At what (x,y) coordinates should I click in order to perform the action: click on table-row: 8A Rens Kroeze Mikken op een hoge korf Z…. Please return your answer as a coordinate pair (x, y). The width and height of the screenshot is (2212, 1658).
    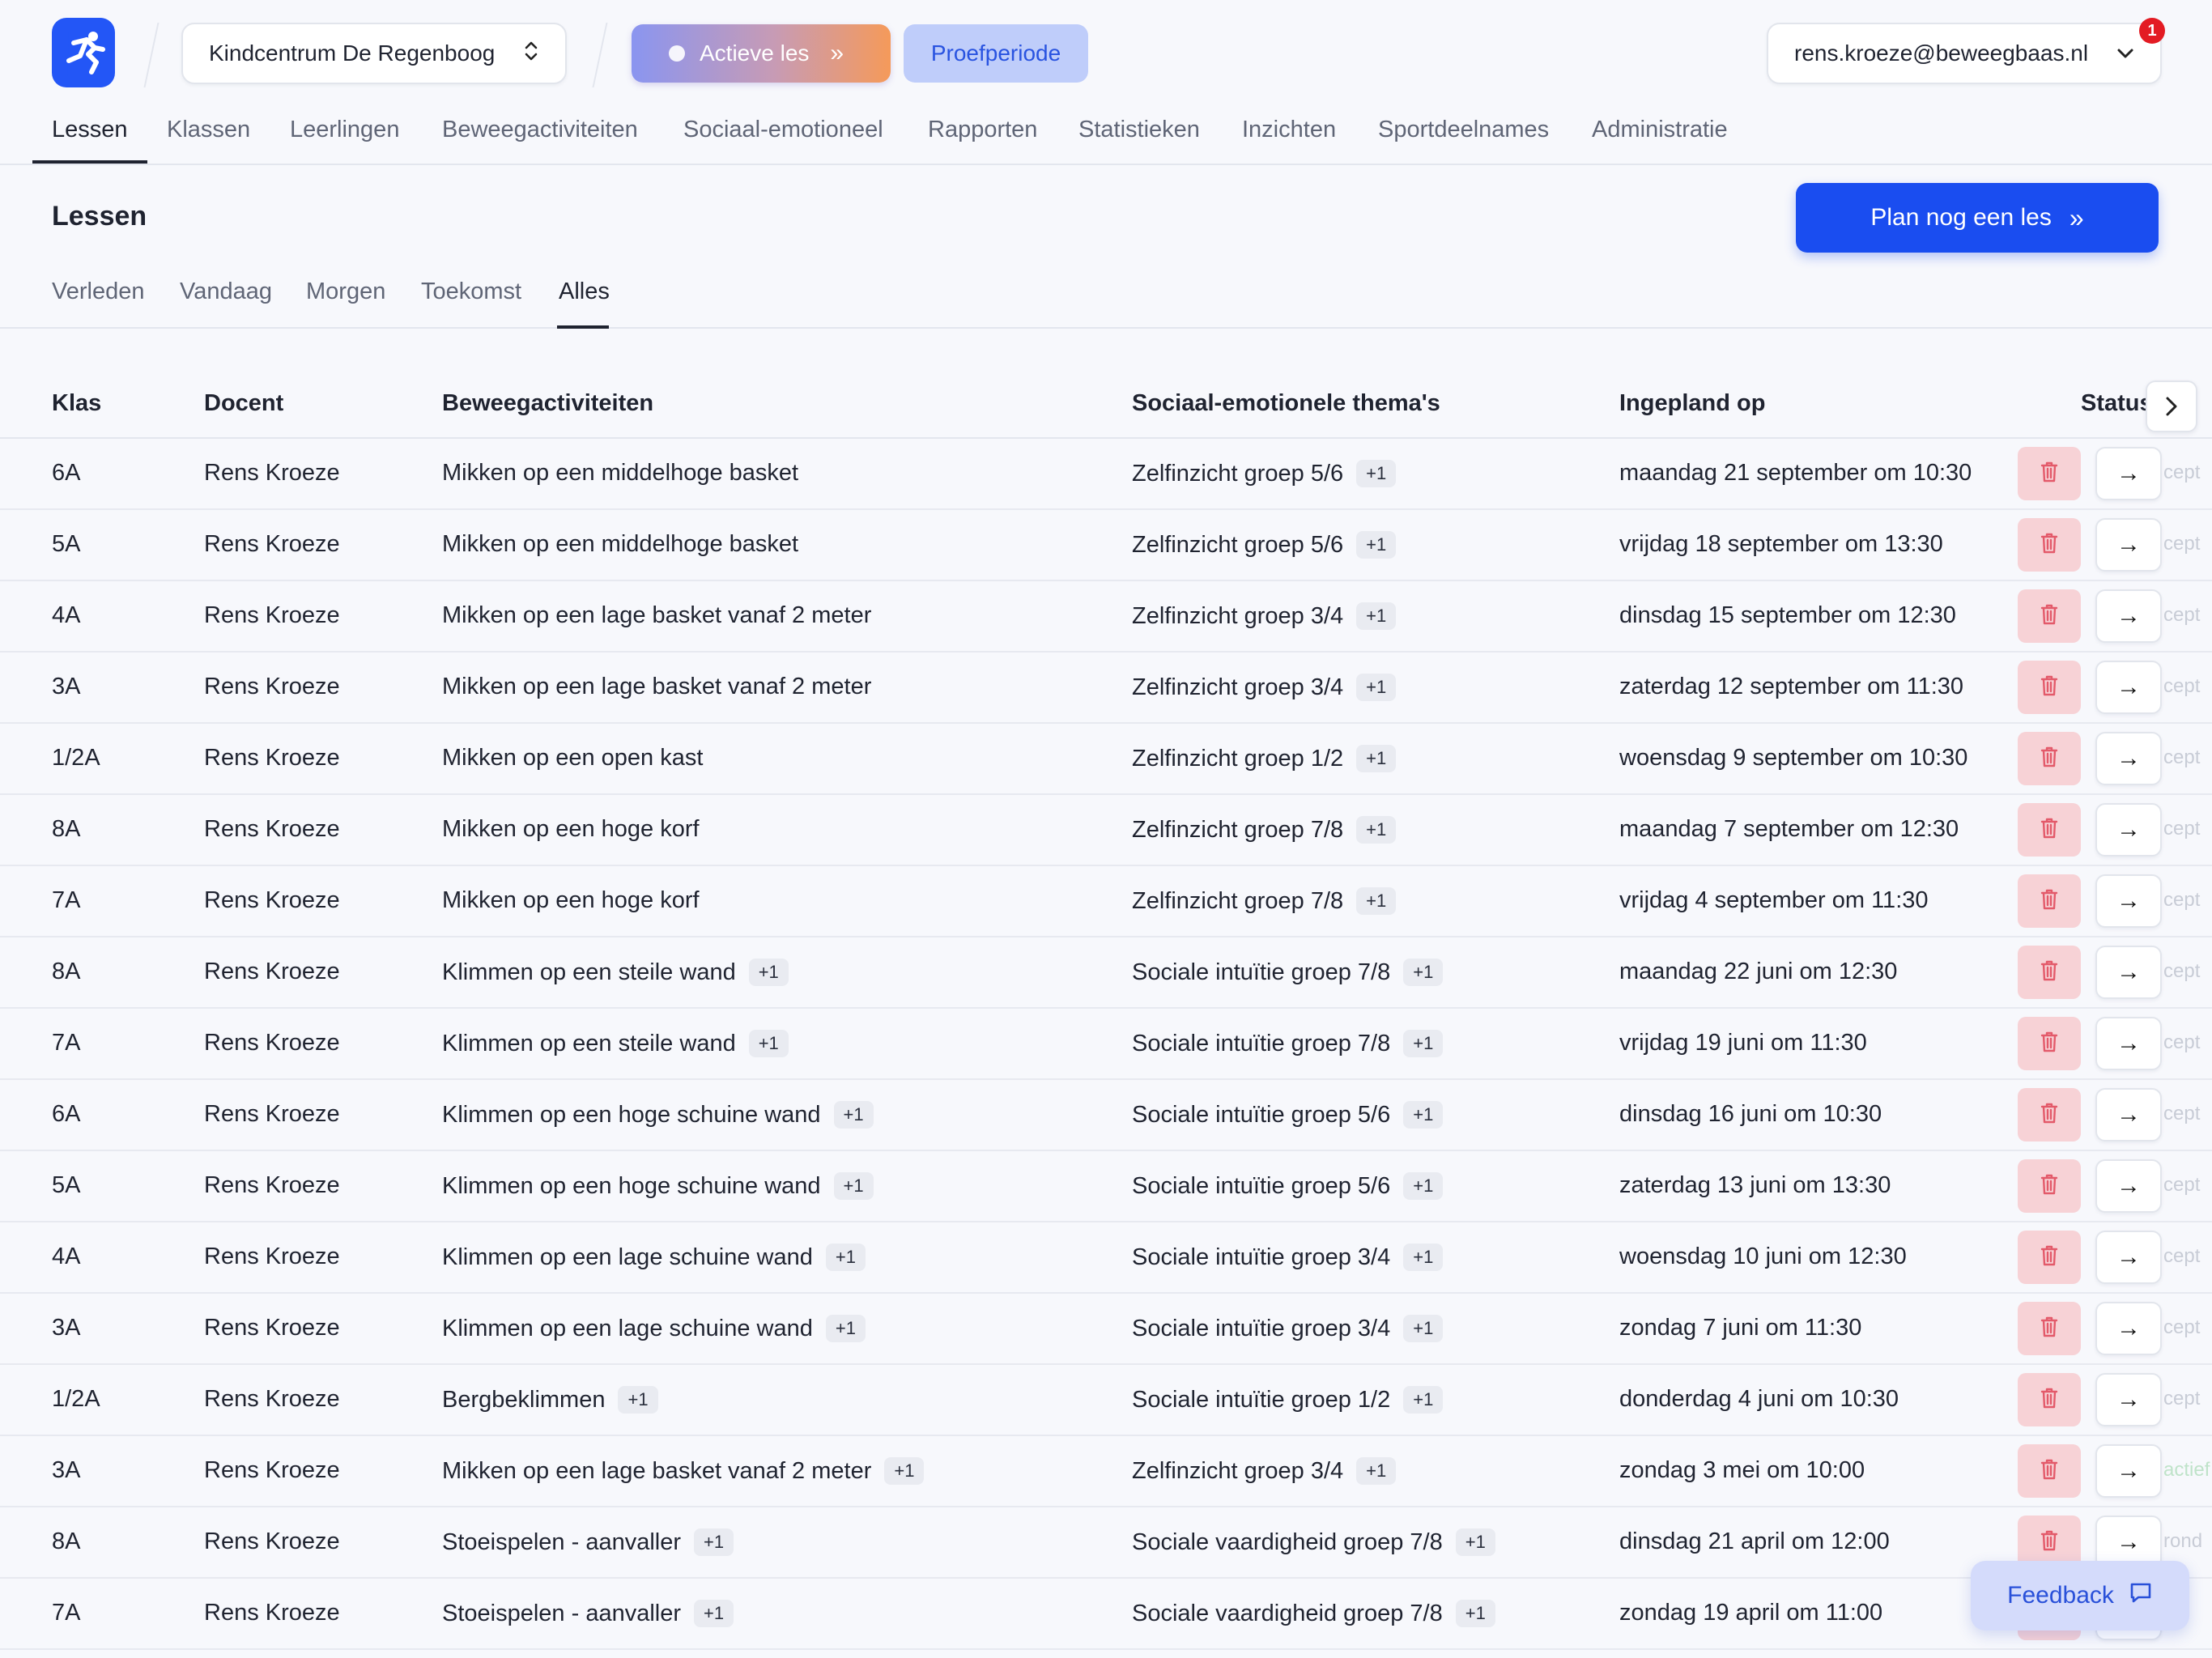
    Looking at the image, I should click on (1106, 830).